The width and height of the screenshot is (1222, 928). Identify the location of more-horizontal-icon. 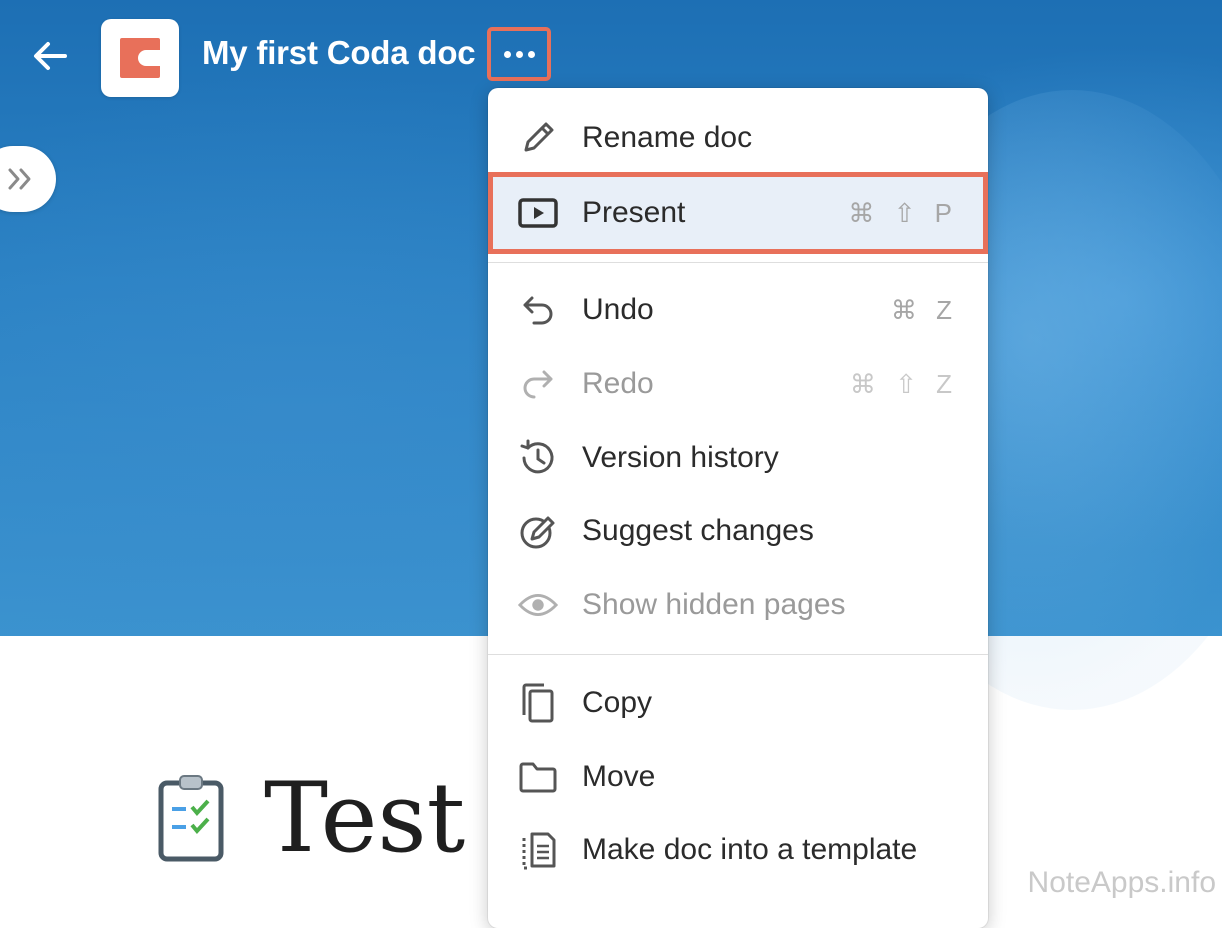
(519, 54).